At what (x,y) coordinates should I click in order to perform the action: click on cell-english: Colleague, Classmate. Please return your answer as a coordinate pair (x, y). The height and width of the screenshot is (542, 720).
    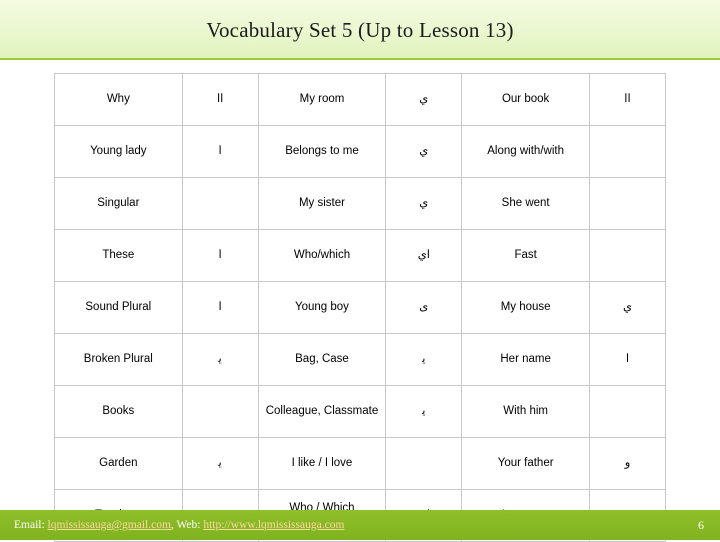
    Looking at the image, I should click on (322, 411).